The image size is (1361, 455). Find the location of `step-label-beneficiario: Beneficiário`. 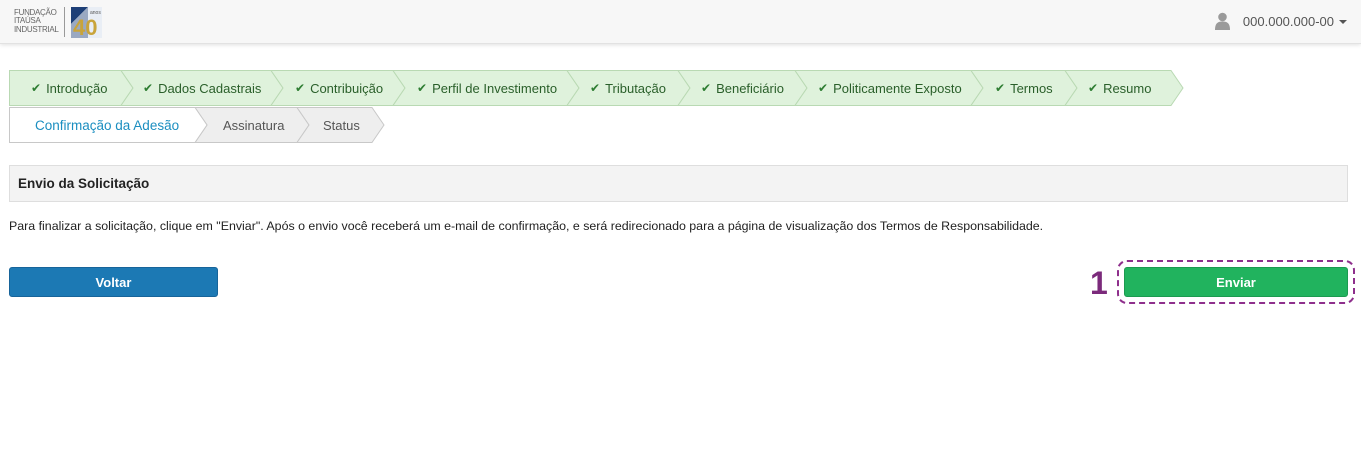

step-label-beneficiario: Beneficiário is located at coordinates (750, 88).